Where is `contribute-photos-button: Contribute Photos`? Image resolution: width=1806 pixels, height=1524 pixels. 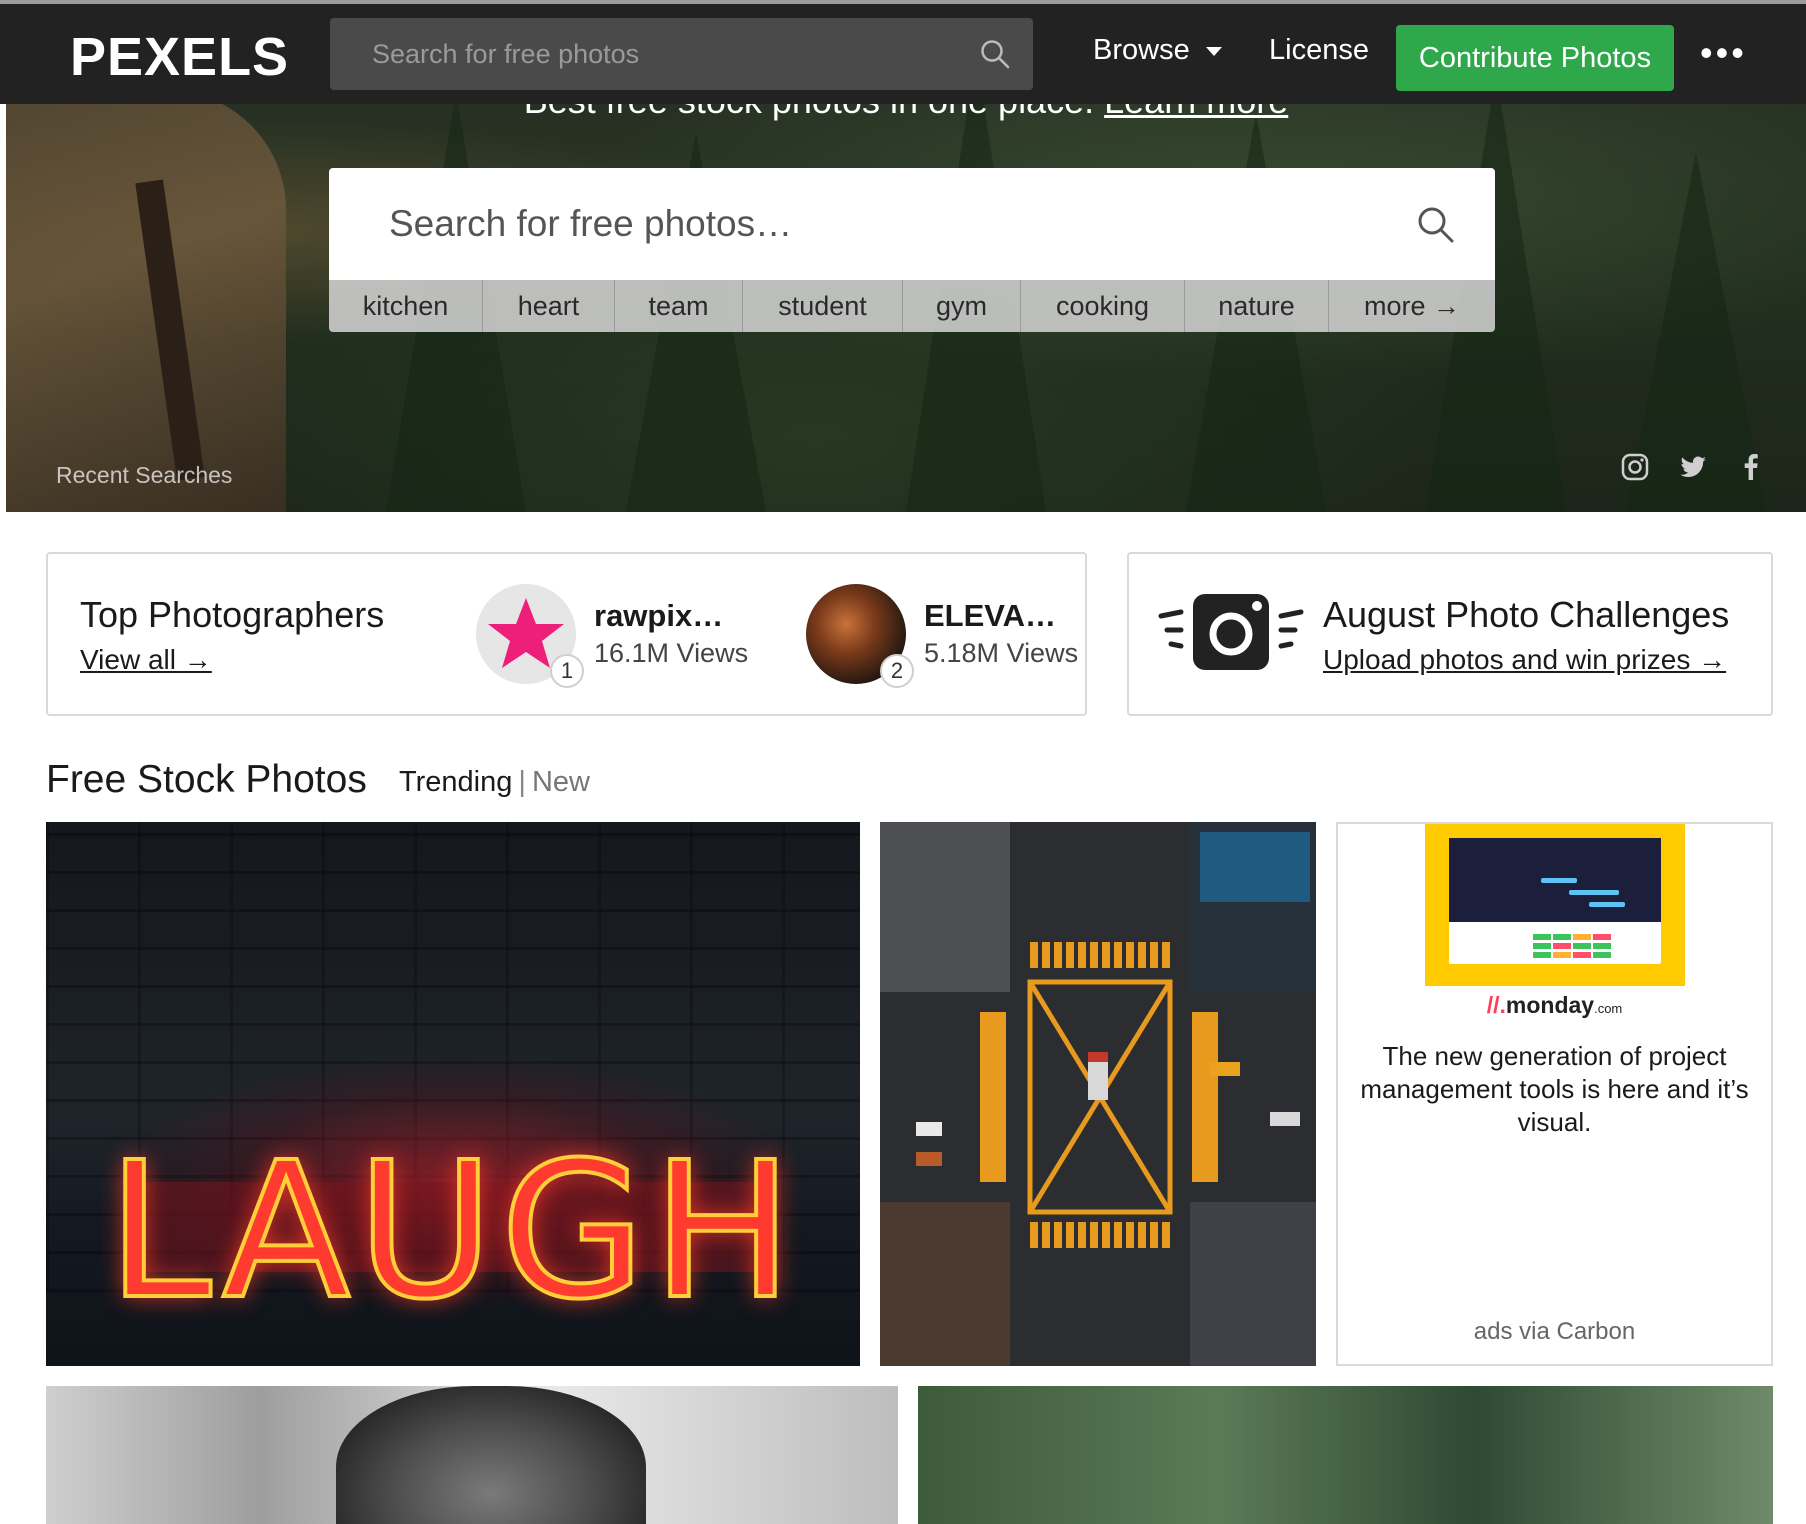 contribute-photos-button: Contribute Photos is located at coordinates (1535, 58).